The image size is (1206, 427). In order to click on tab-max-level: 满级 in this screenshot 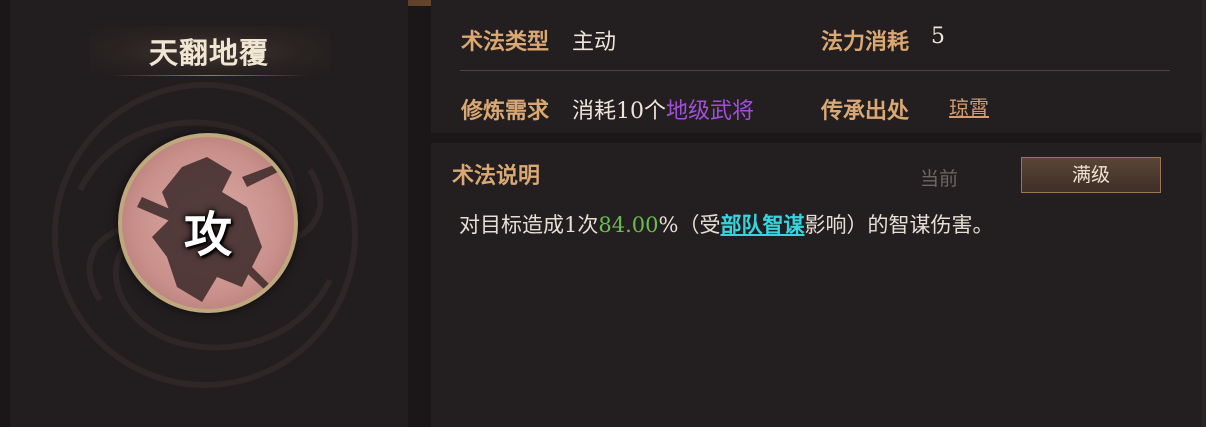, I will do `click(1091, 175)`.